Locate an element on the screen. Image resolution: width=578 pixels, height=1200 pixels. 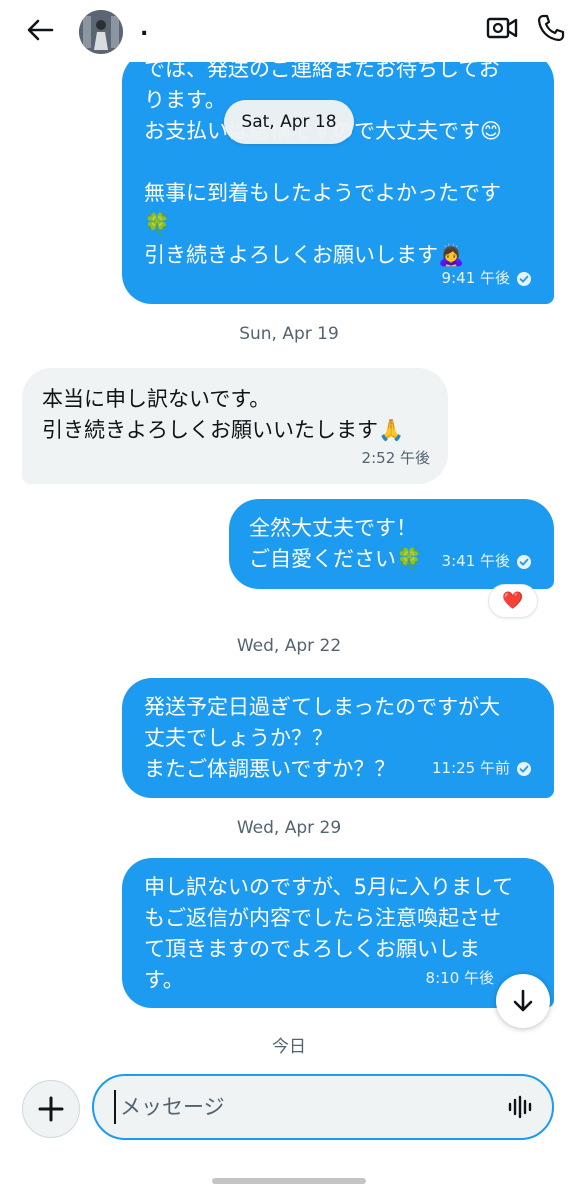
message-meta: 8:10 午後 is located at coordinates (460, 978).